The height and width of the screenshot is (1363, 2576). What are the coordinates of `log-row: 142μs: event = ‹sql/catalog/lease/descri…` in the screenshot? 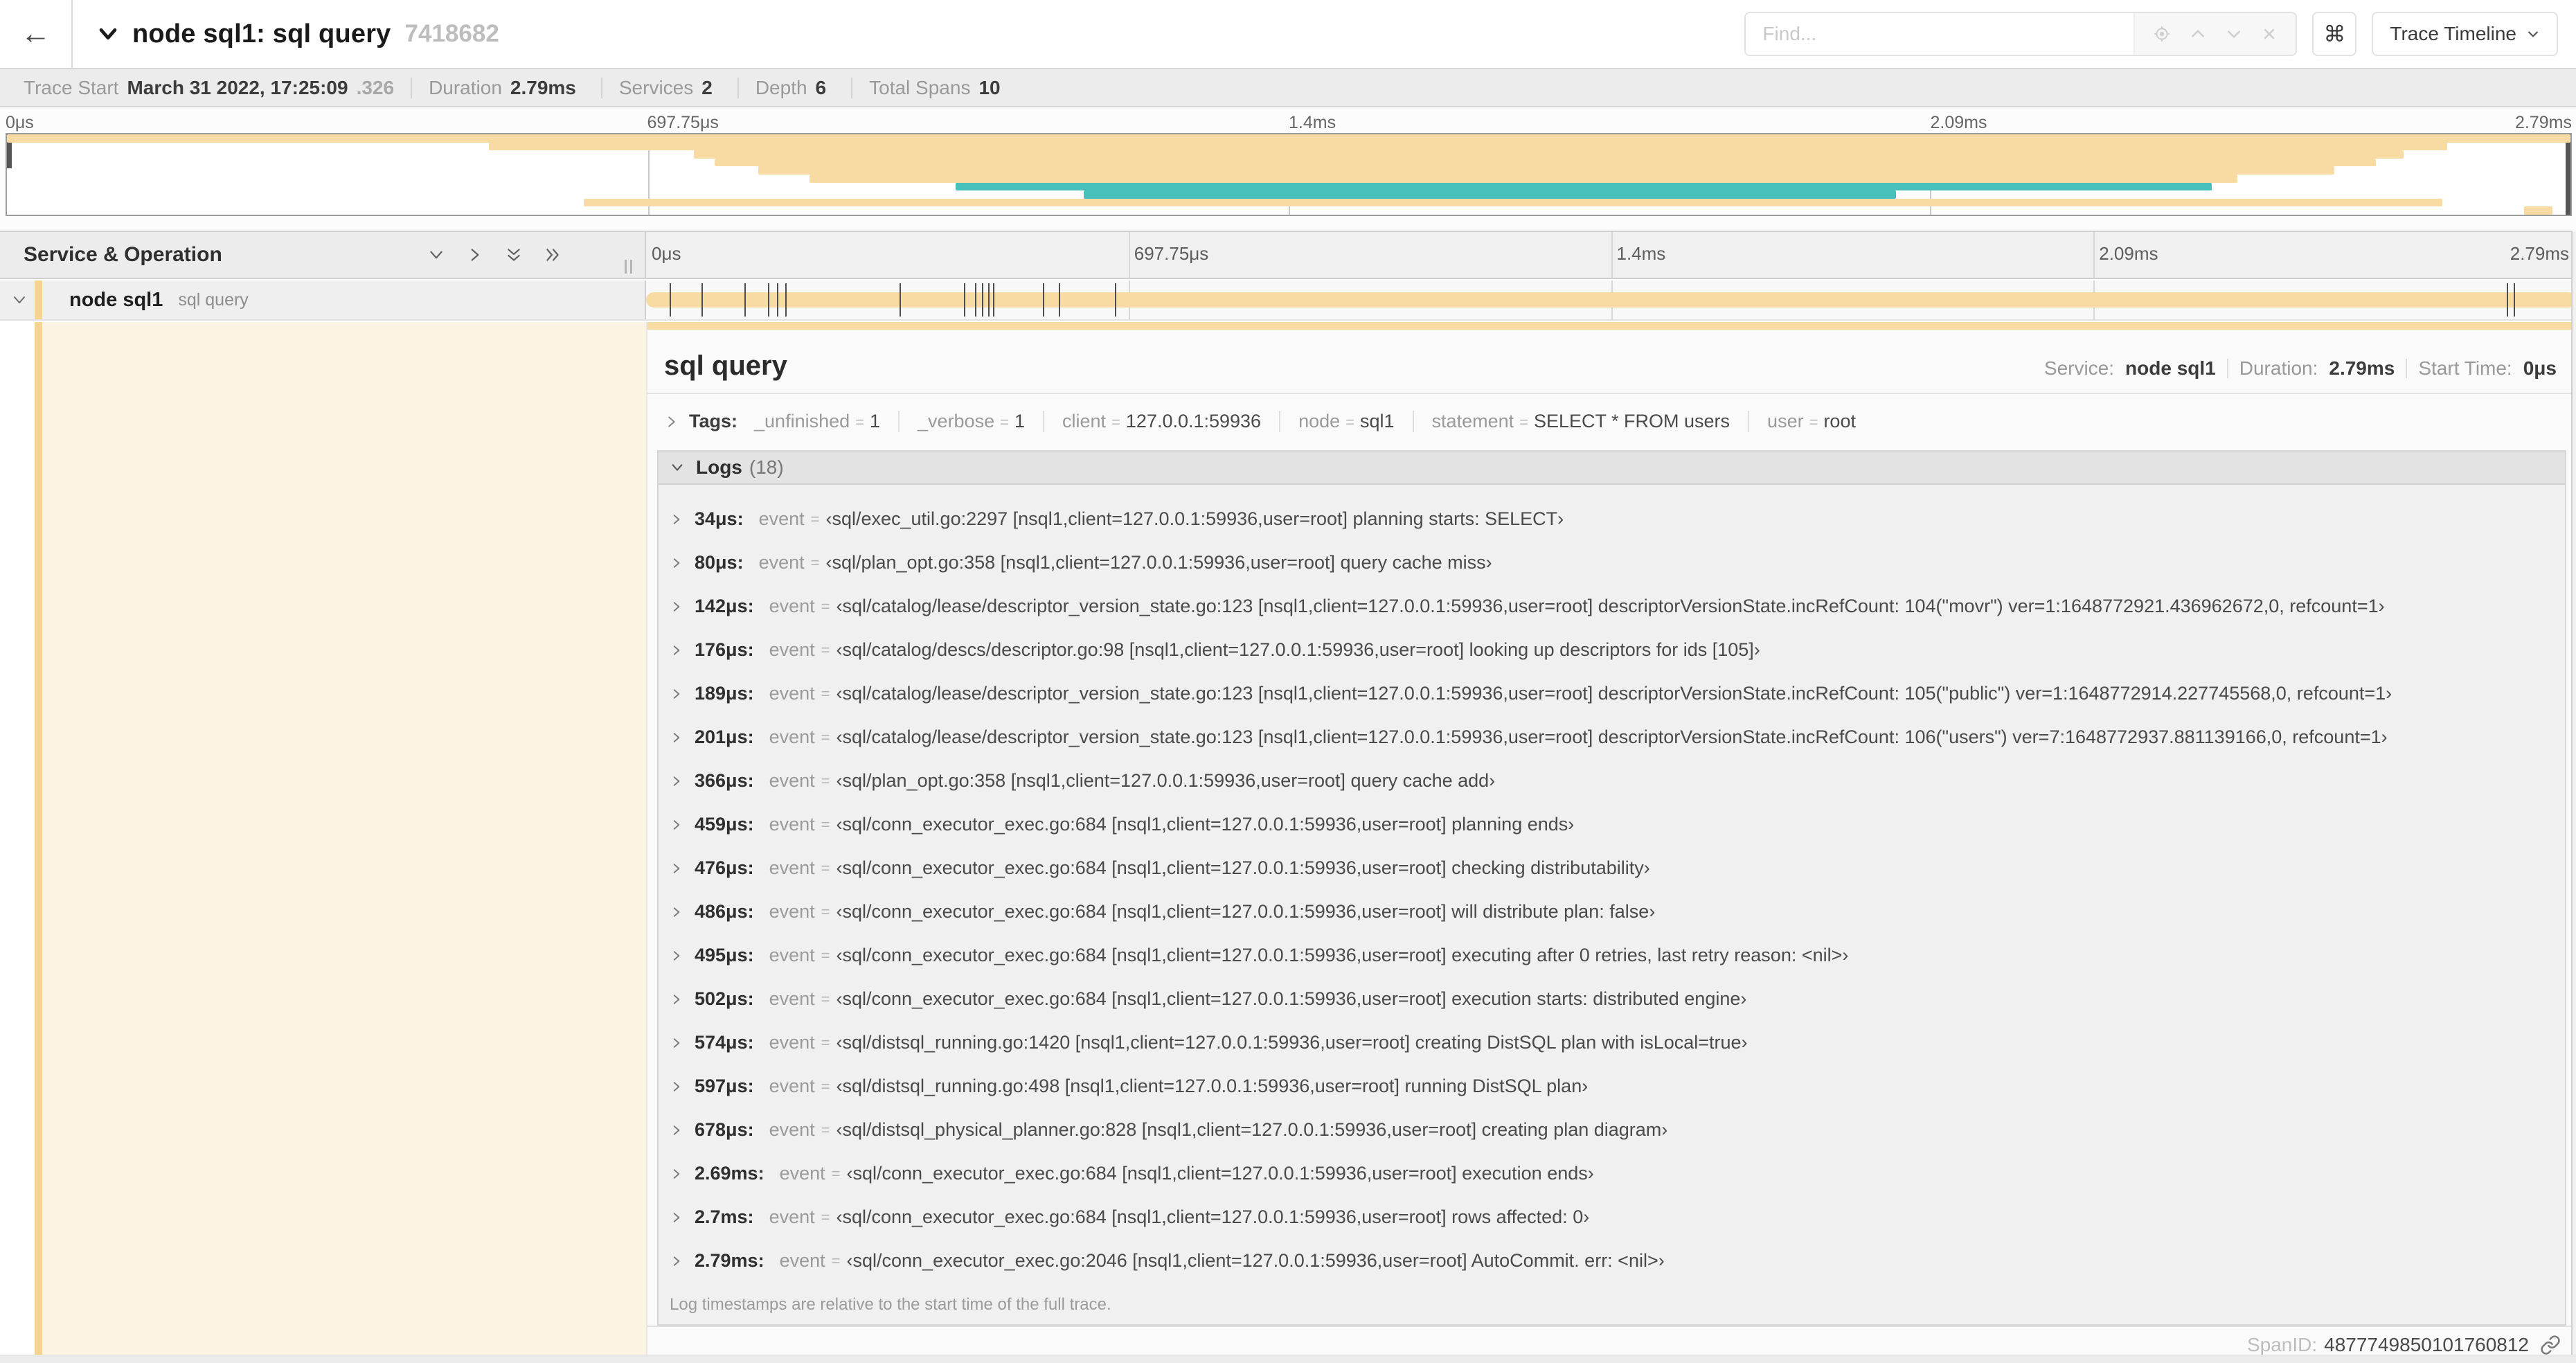 It's located at (1612, 606).